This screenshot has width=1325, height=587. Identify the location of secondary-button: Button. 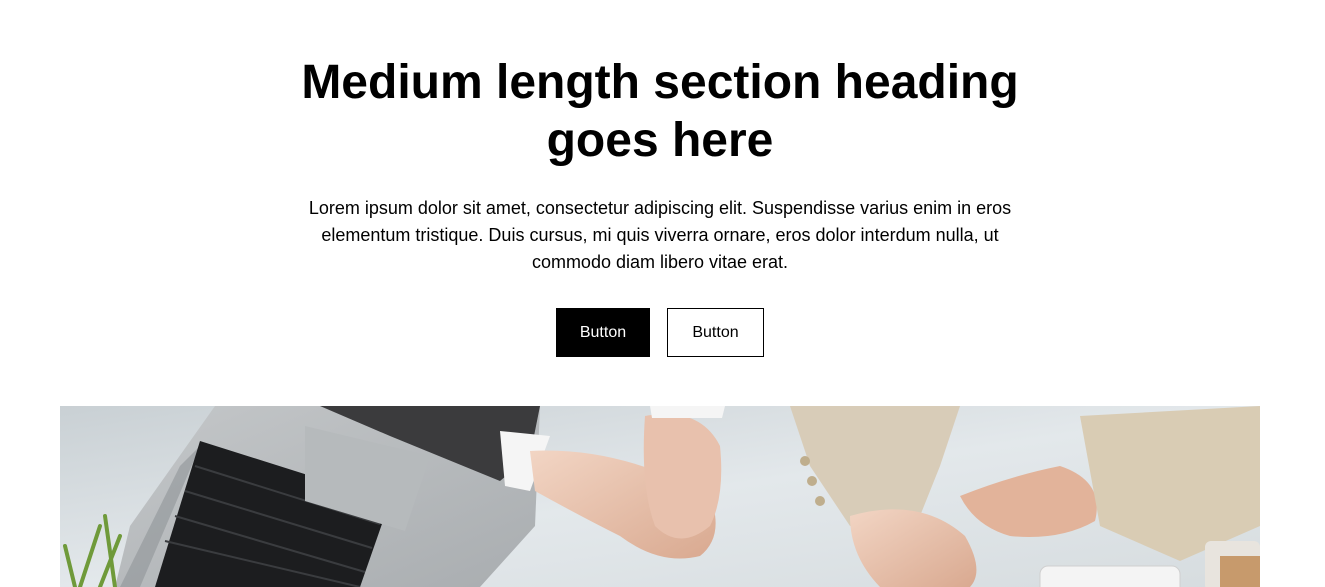
(715, 332).